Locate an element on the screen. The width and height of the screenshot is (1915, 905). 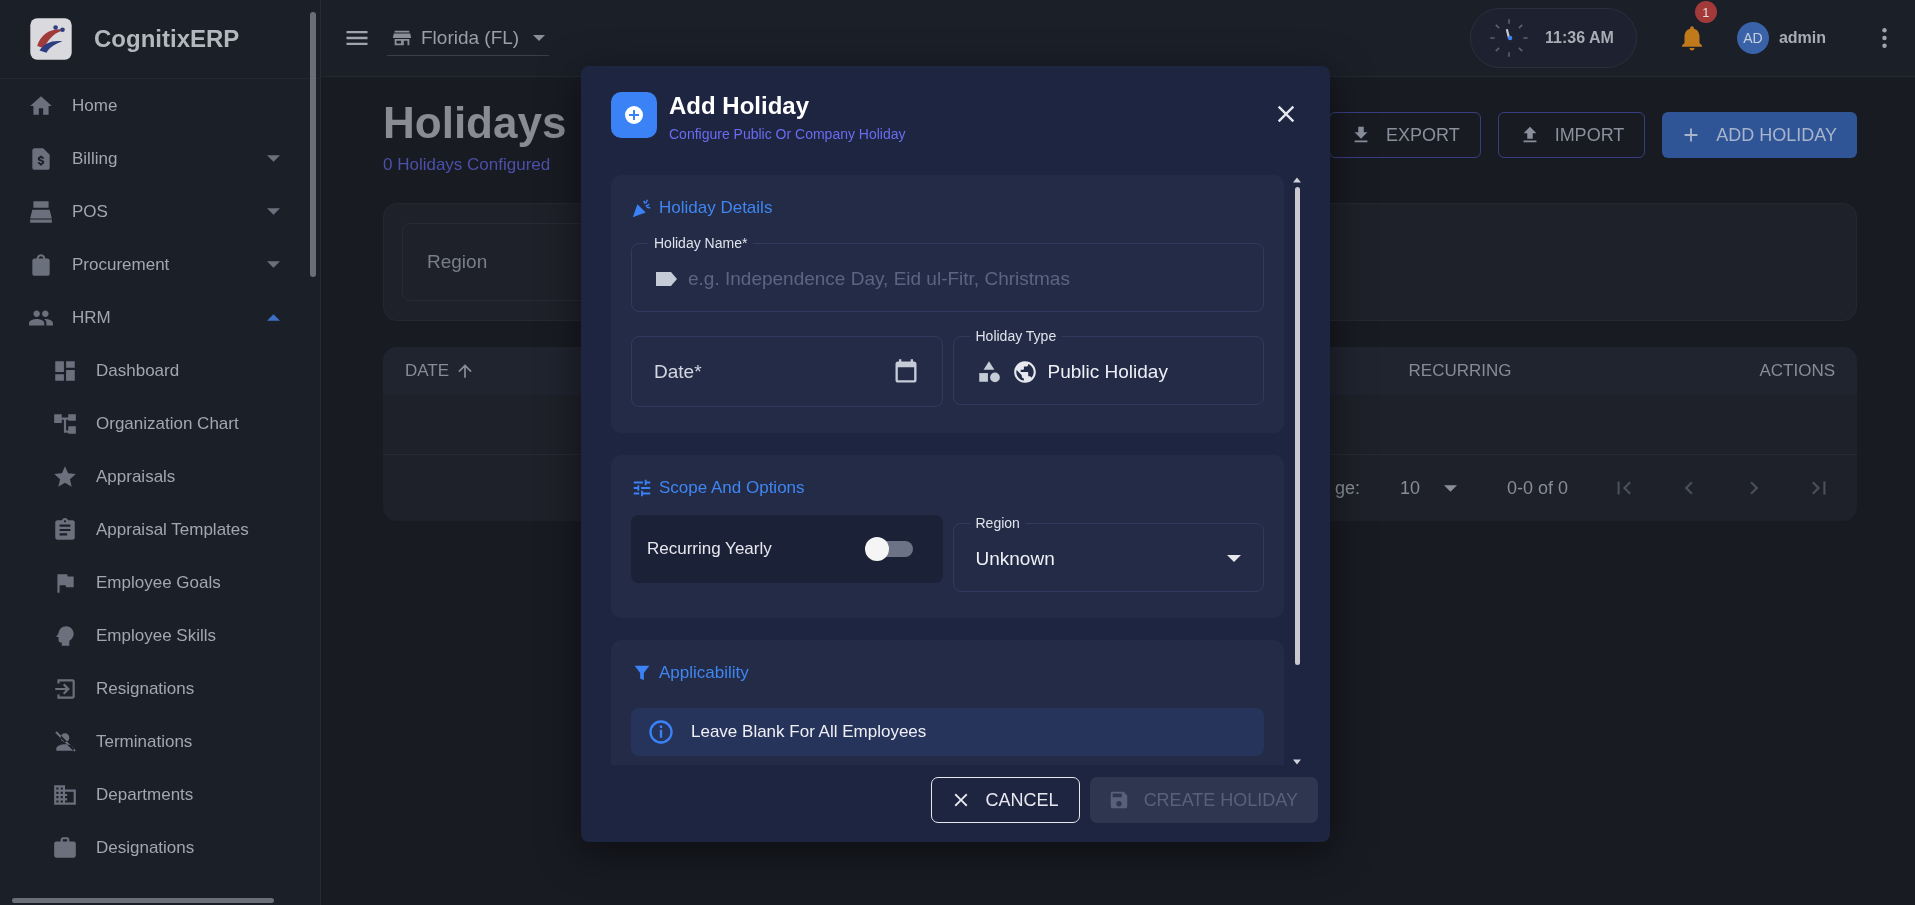
dialog-title: Add Holiday is located at coordinates (739, 106).